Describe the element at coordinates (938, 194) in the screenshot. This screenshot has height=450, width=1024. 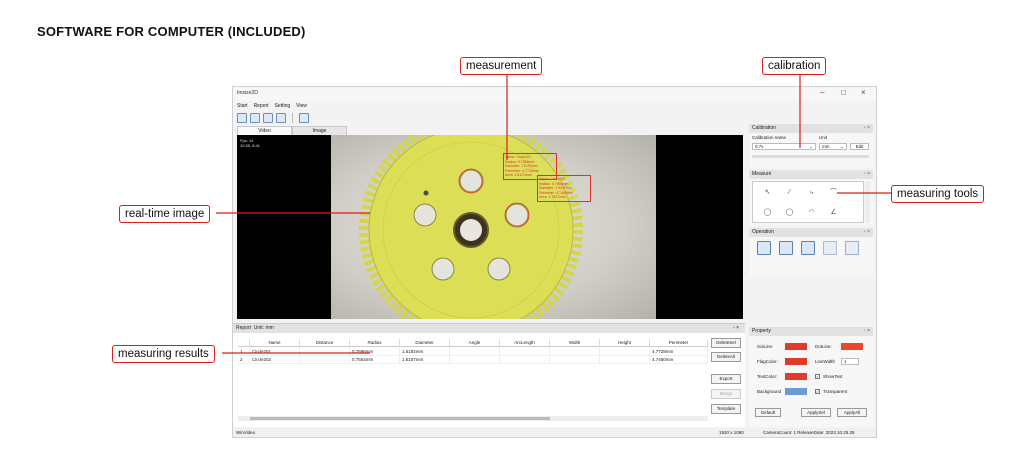
I see `callout-measuring-tools: measuring tools` at that location.